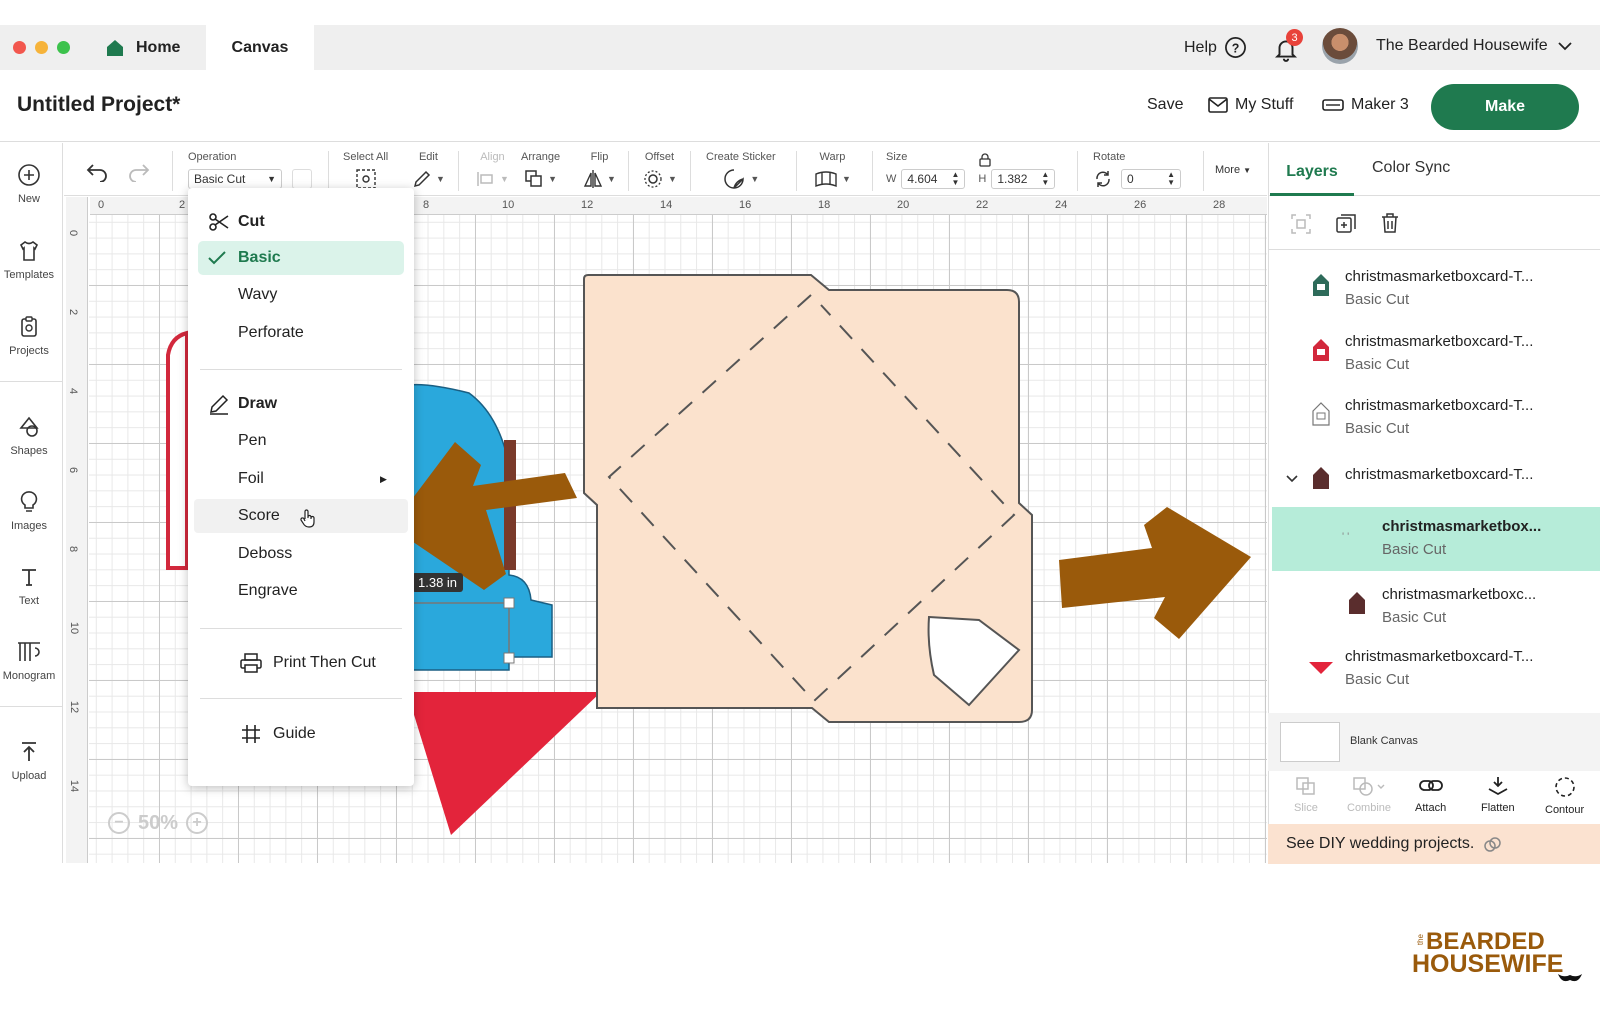 The image size is (1600, 1017). Describe the element at coordinates (301, 554) in the screenshot. I see `menu-item-deboss: Deboss` at that location.